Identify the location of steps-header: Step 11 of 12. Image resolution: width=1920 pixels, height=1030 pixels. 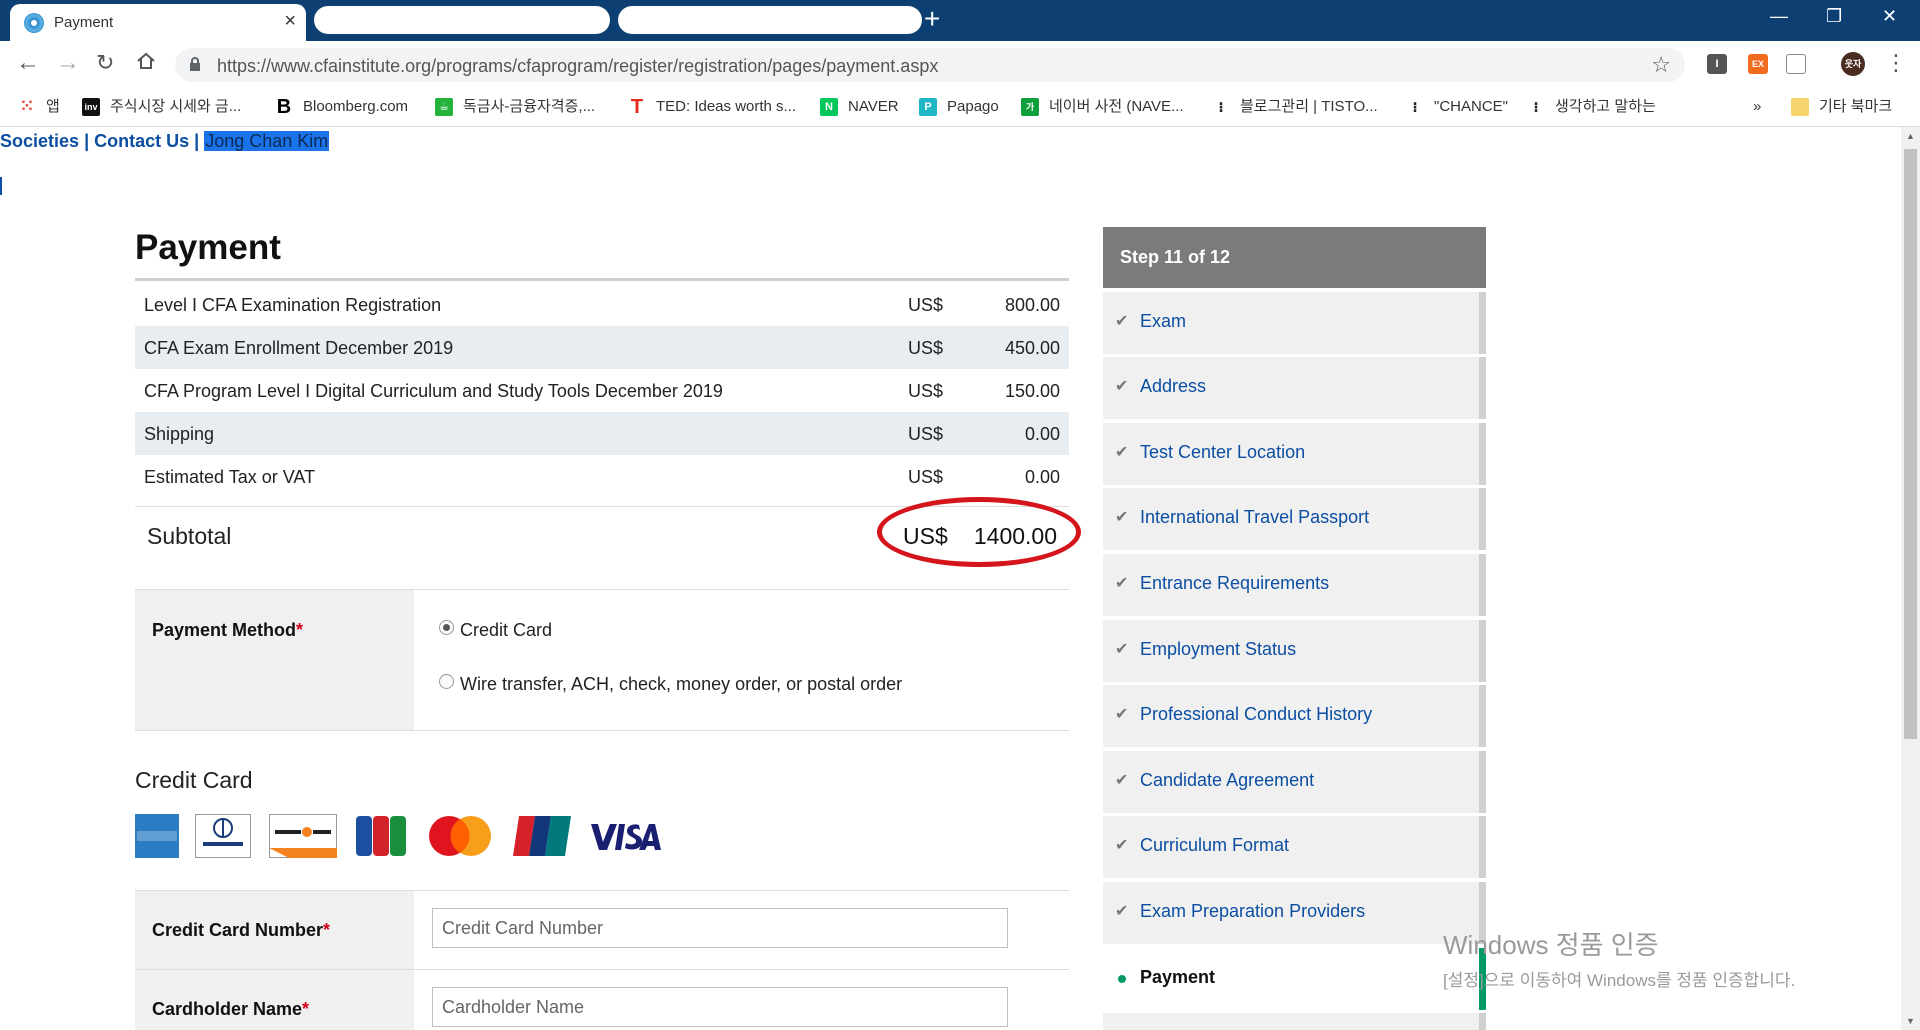
(1294, 257).